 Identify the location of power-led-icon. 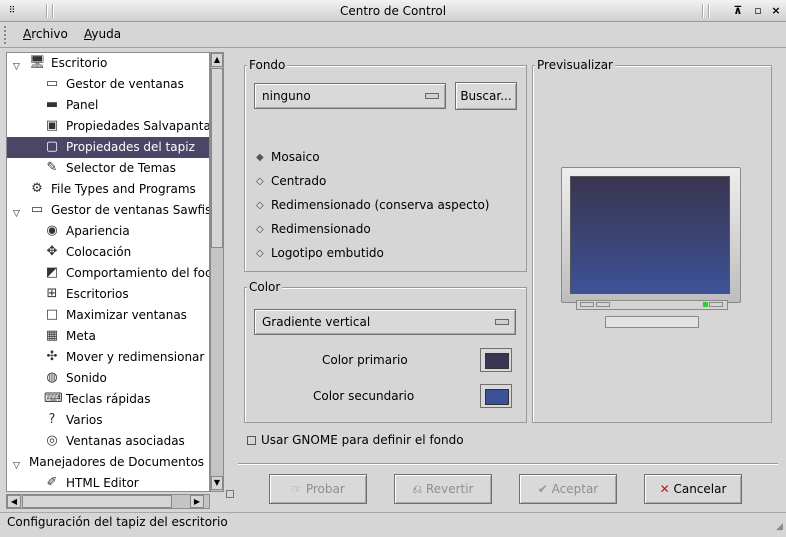
(705, 304).